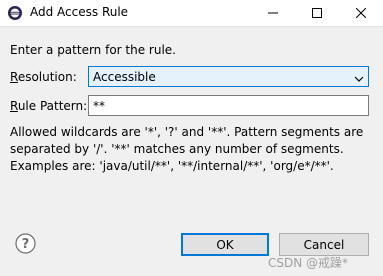 This screenshot has height=276, width=383. What do you see at coordinates (124, 77) in the screenshot?
I see `resolution-value: Accessible` at bounding box center [124, 77].